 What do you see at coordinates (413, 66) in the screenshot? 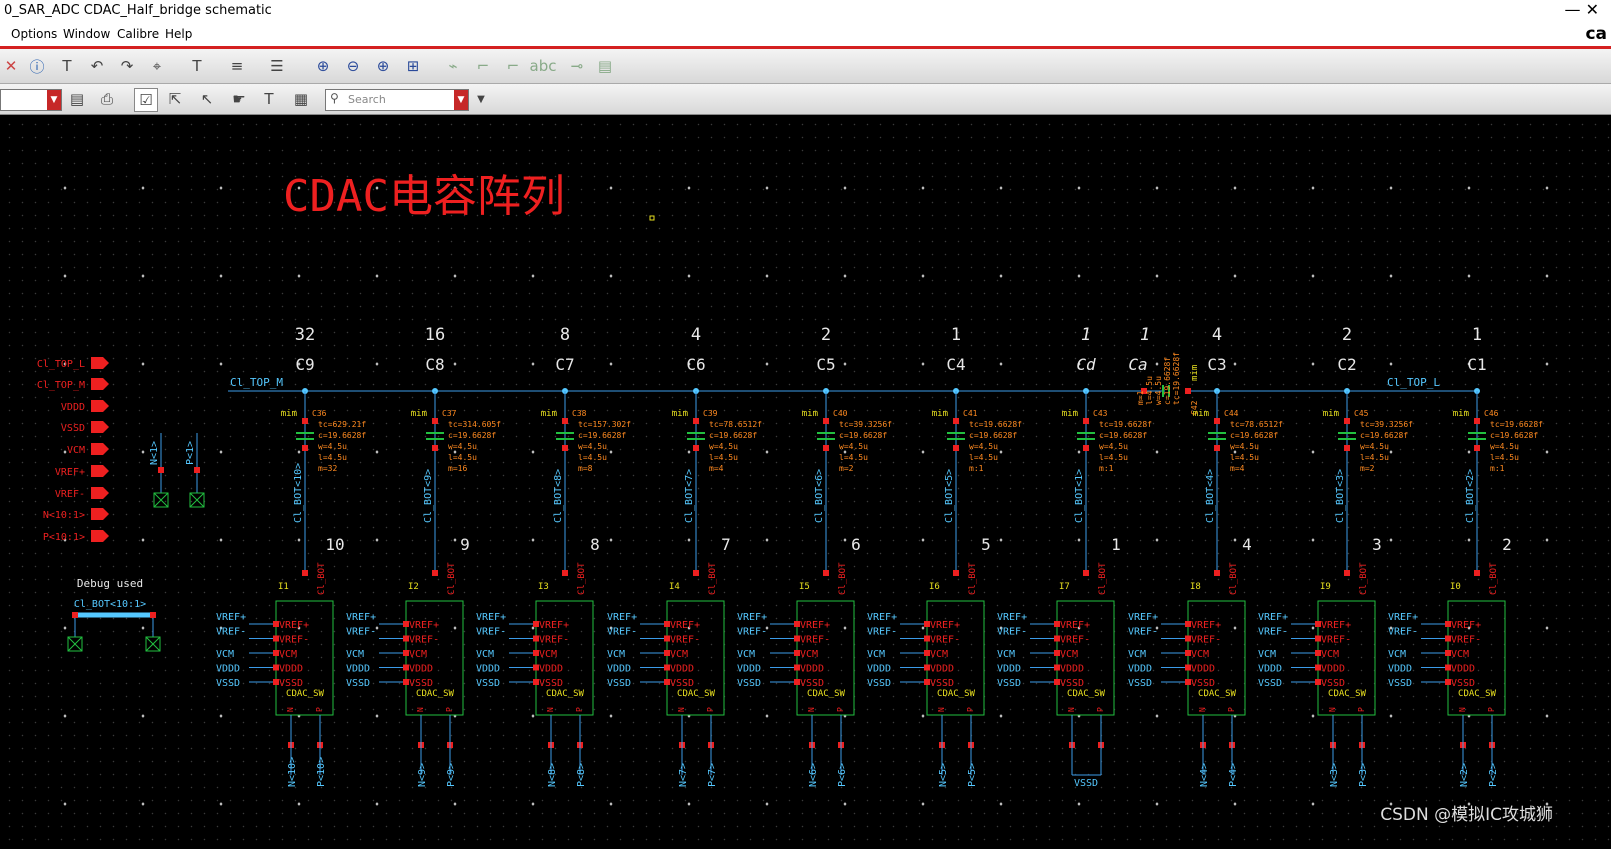
I see `zoom-select-icon: ⊞` at bounding box center [413, 66].